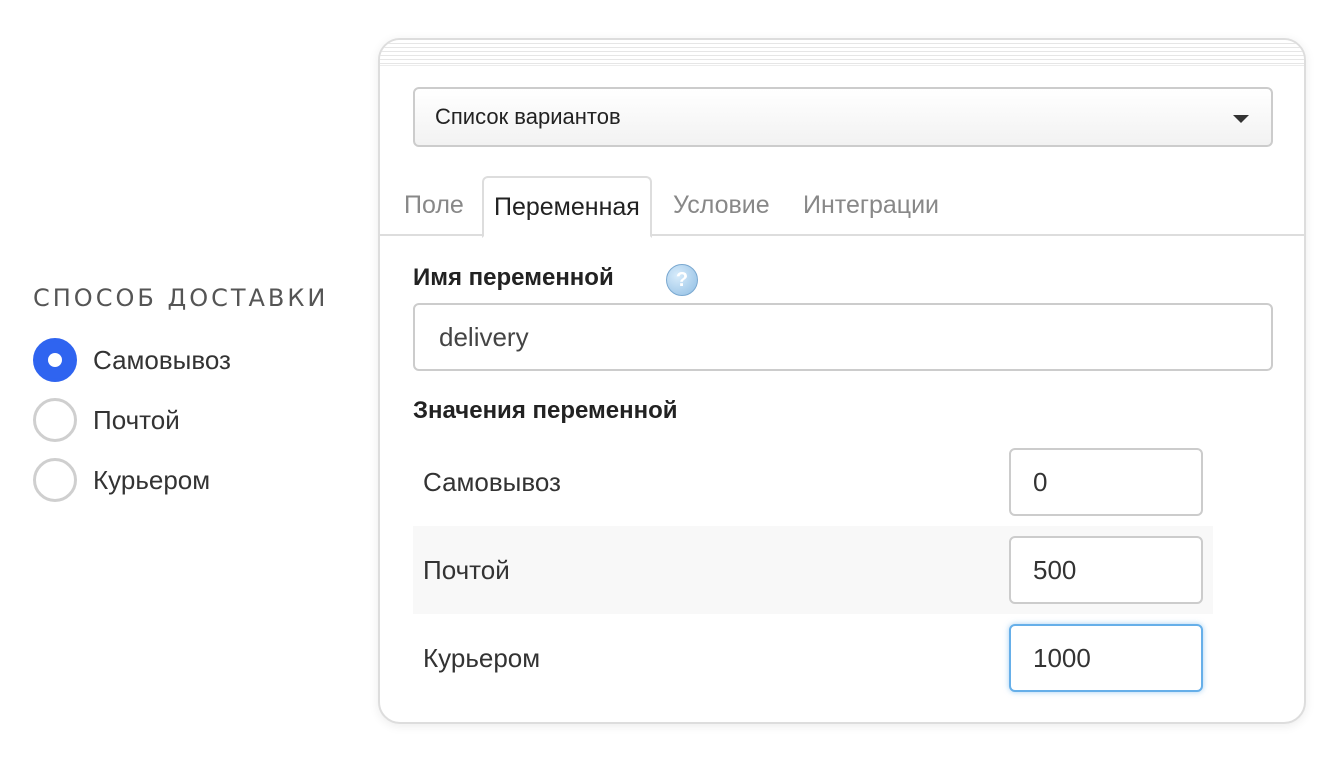  I want to click on radio-option-mail: Почтой, so click(180, 420).